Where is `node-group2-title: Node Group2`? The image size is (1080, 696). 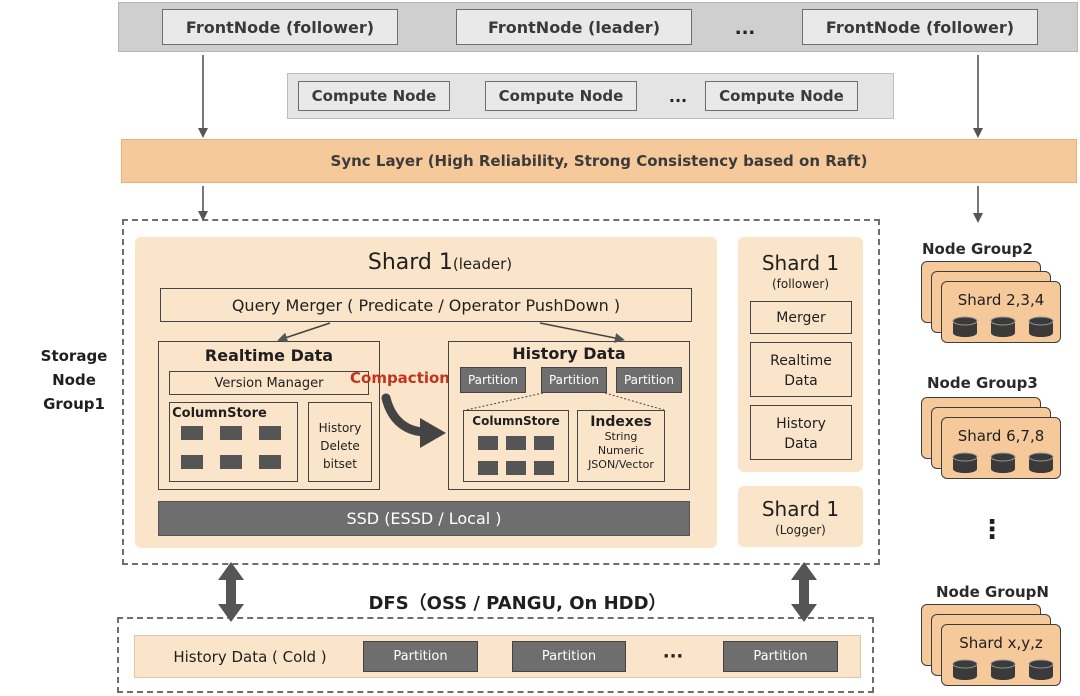 node-group2-title: Node Group2 is located at coordinates (977, 249).